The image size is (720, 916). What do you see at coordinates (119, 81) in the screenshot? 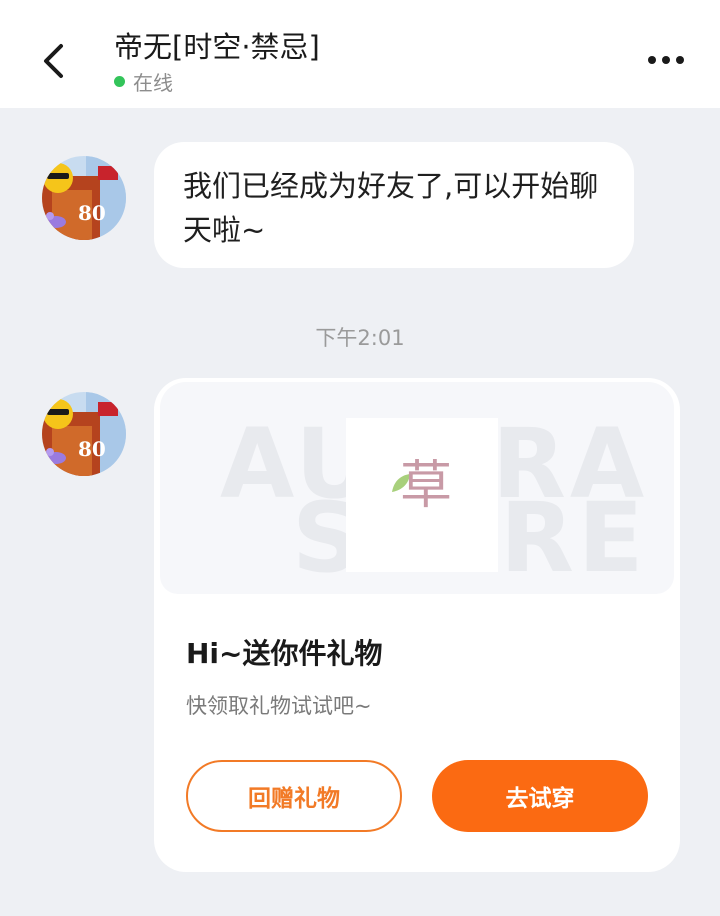
I see `online-dot-icon` at bounding box center [119, 81].